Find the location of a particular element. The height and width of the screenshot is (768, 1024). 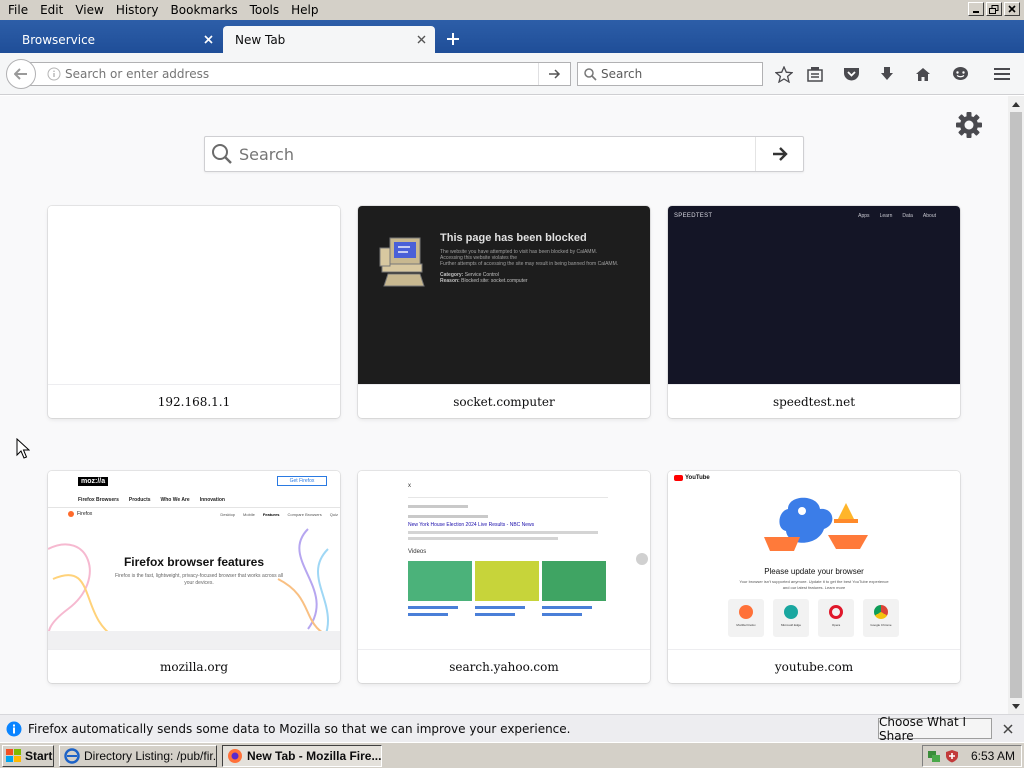

mozilla-nav-item: Firefox Browsers is located at coordinates (98, 500).